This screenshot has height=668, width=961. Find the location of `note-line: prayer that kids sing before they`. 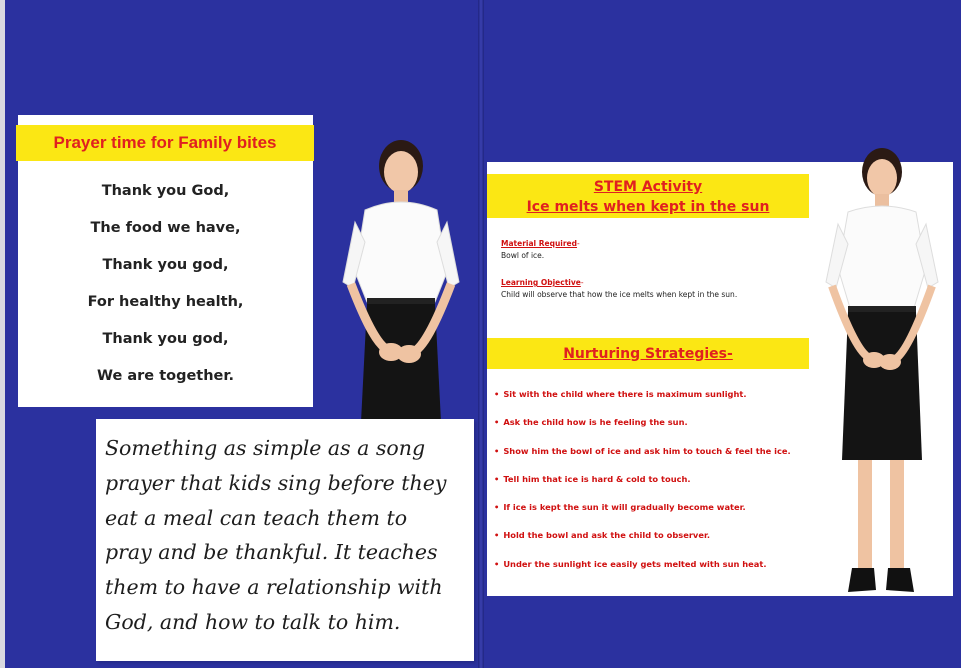

note-line: prayer that kids sing before they is located at coordinates (276, 482).